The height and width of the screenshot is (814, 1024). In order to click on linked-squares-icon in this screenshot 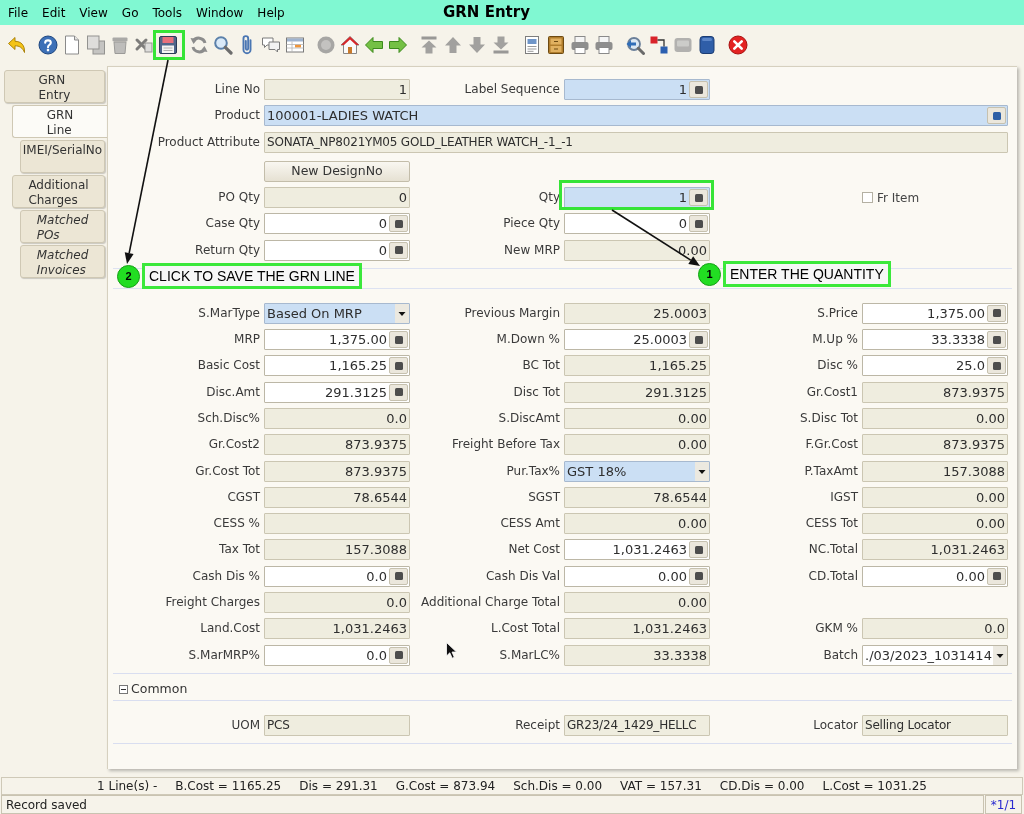, I will do `click(659, 45)`.